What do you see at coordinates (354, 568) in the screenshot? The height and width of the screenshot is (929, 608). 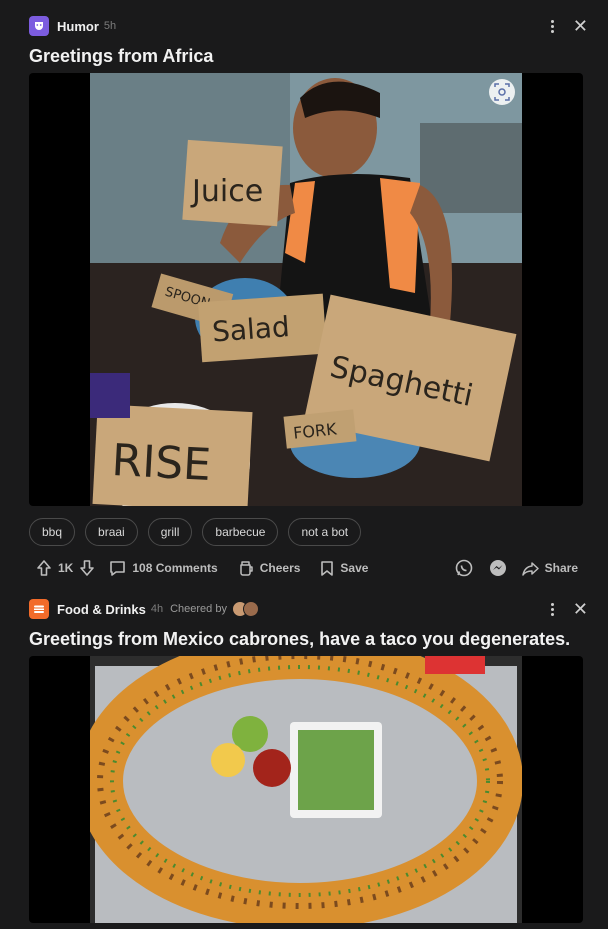 I see `save-label: Save` at bounding box center [354, 568].